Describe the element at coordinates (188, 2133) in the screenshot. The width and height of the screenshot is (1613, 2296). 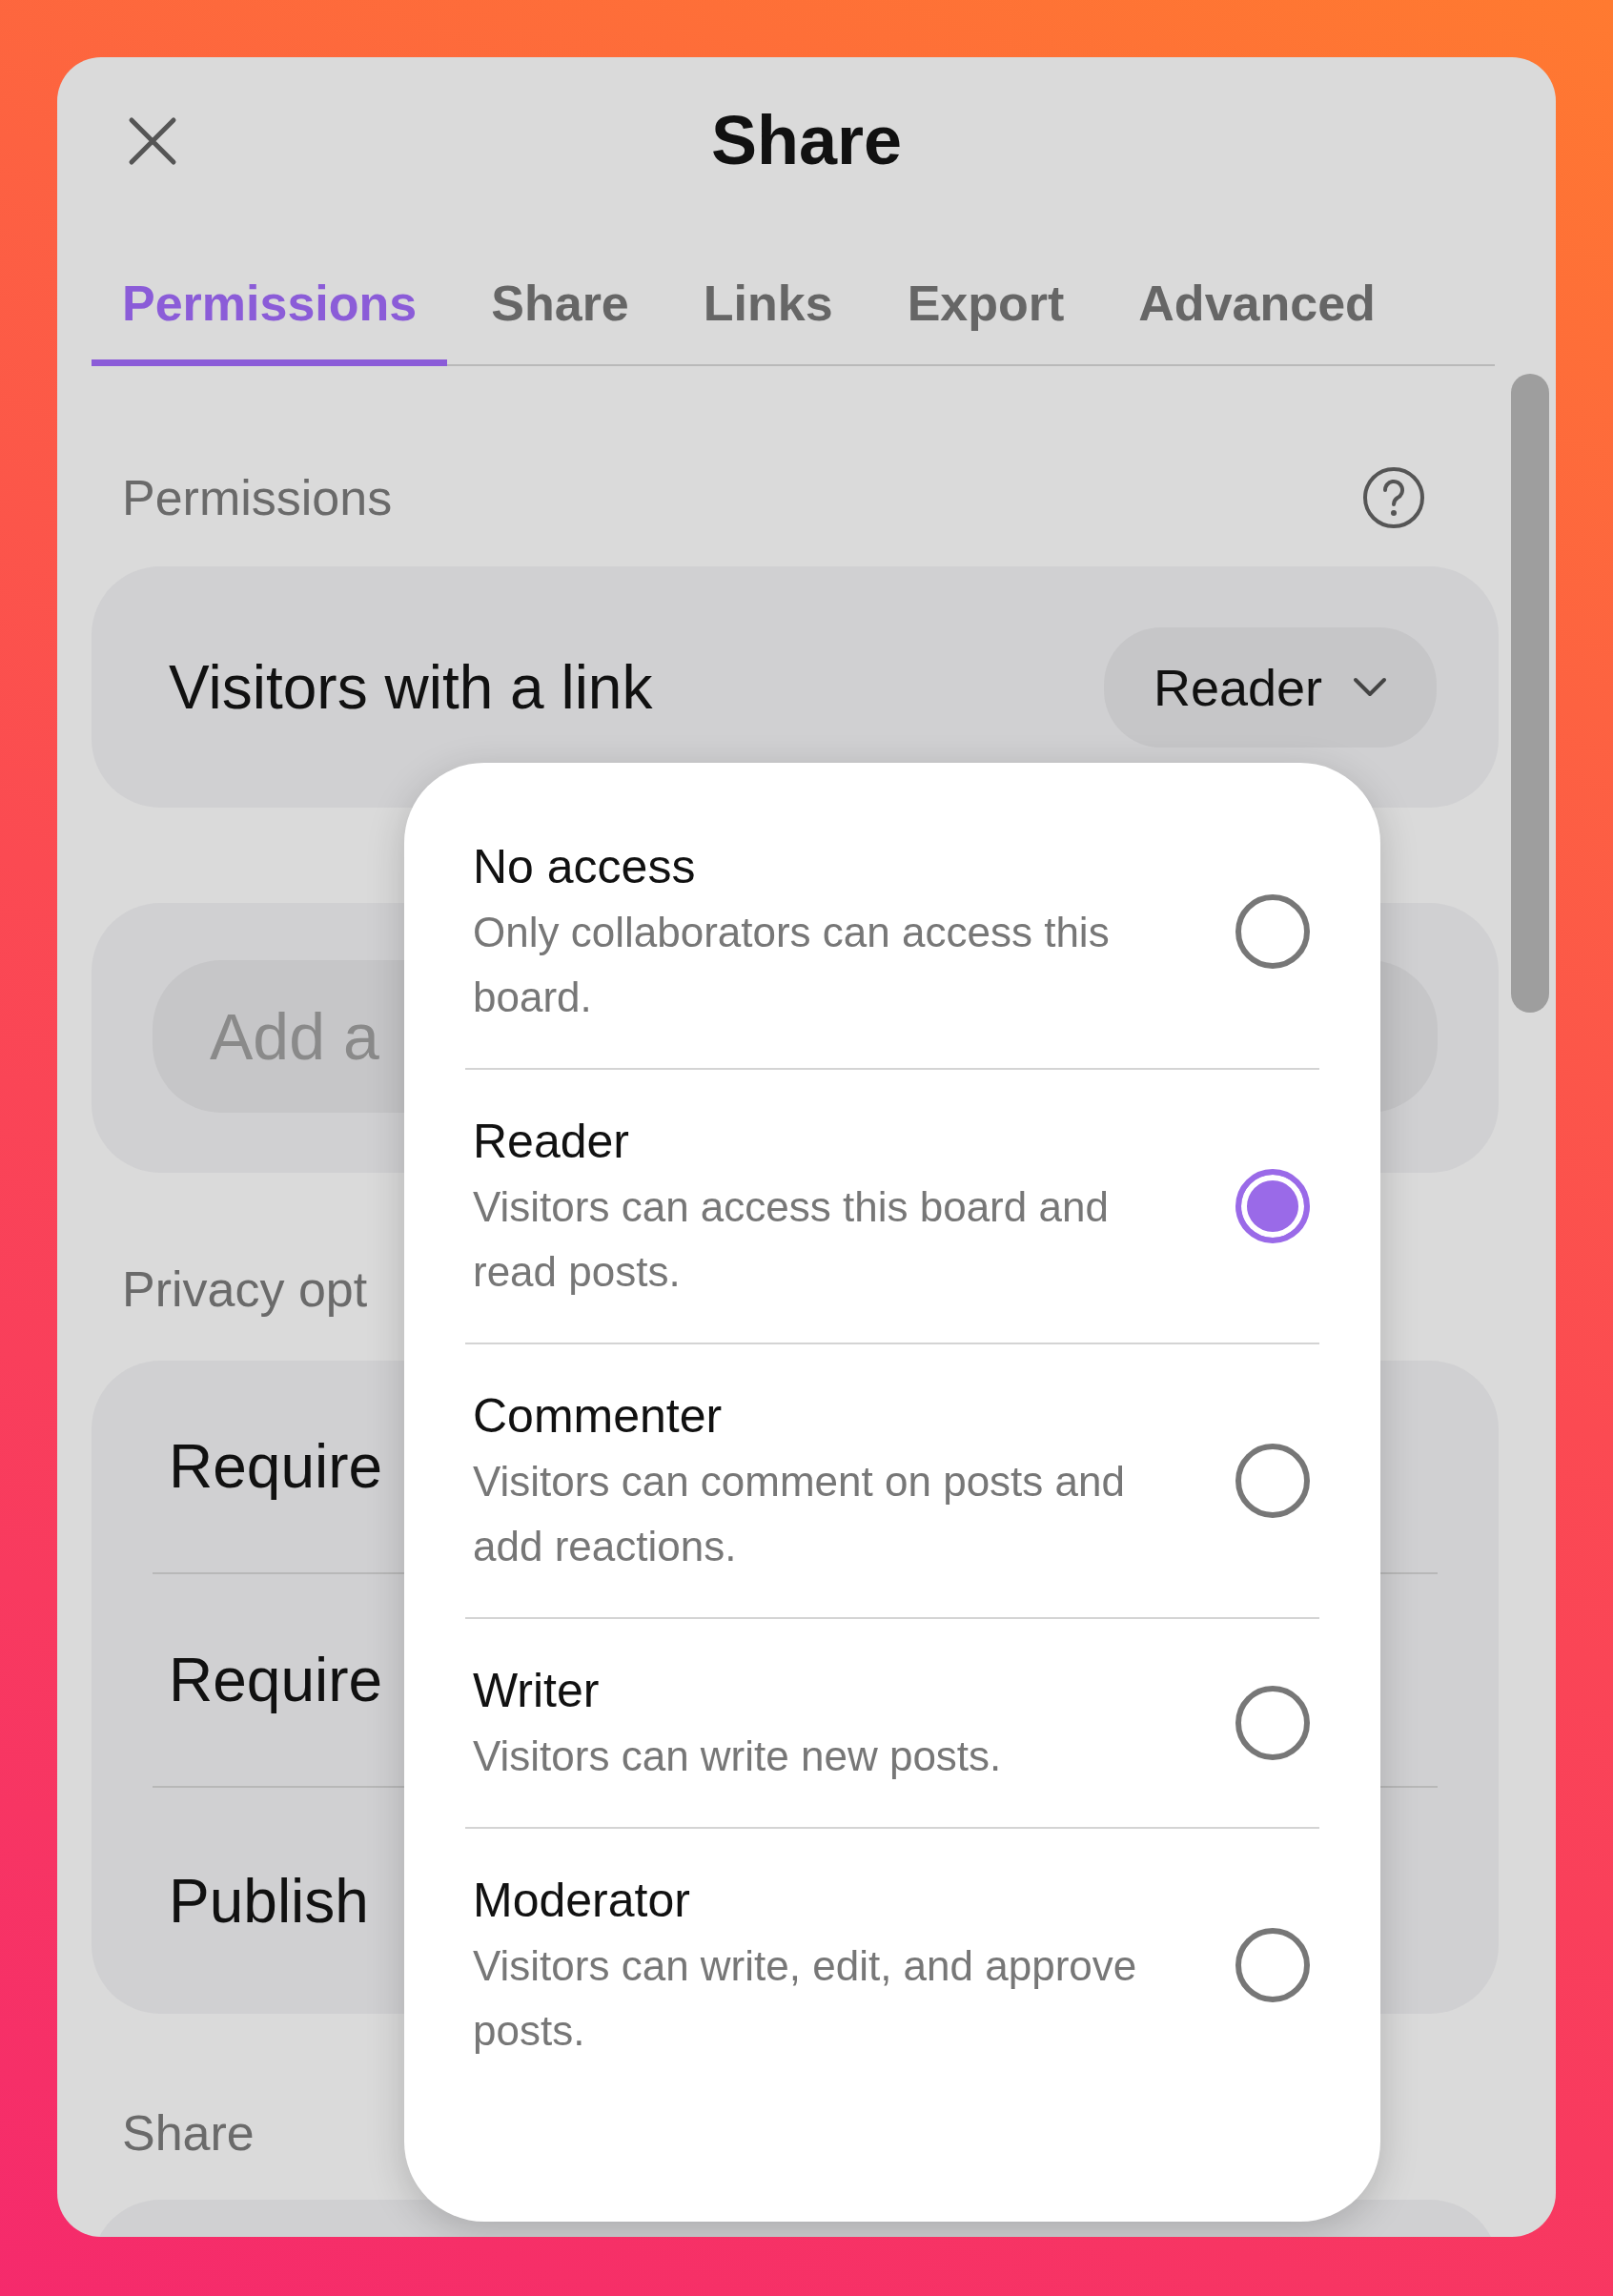
I see `section-label: Share` at that location.